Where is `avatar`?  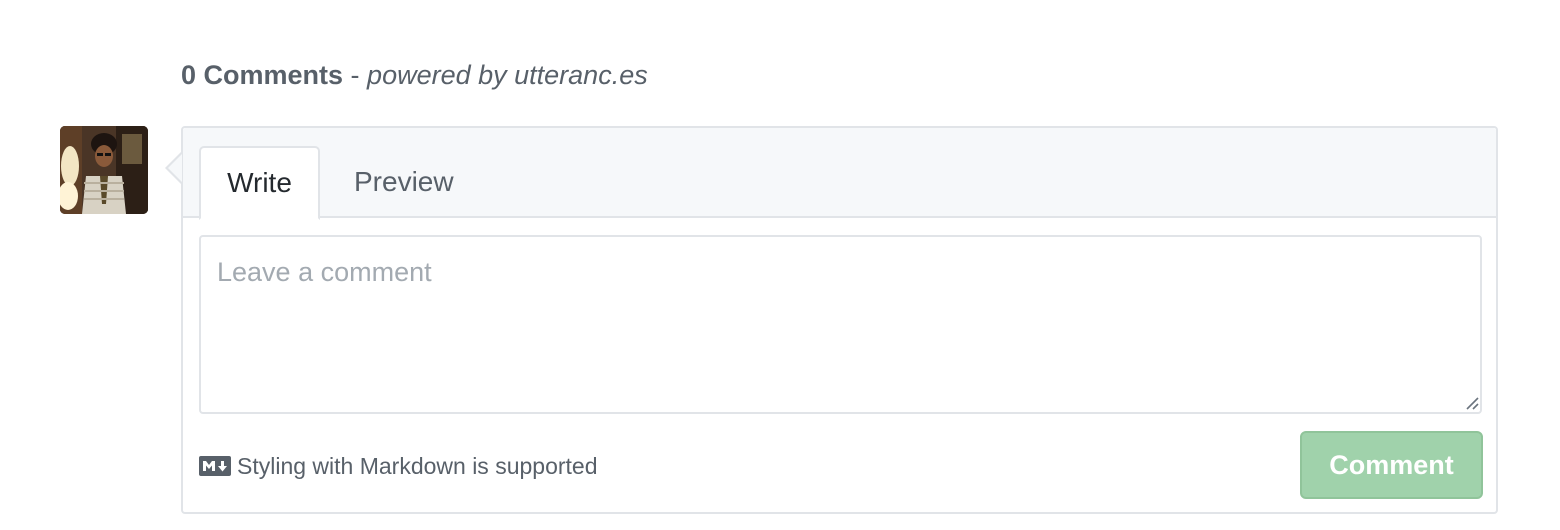
avatar is located at coordinates (104, 170).